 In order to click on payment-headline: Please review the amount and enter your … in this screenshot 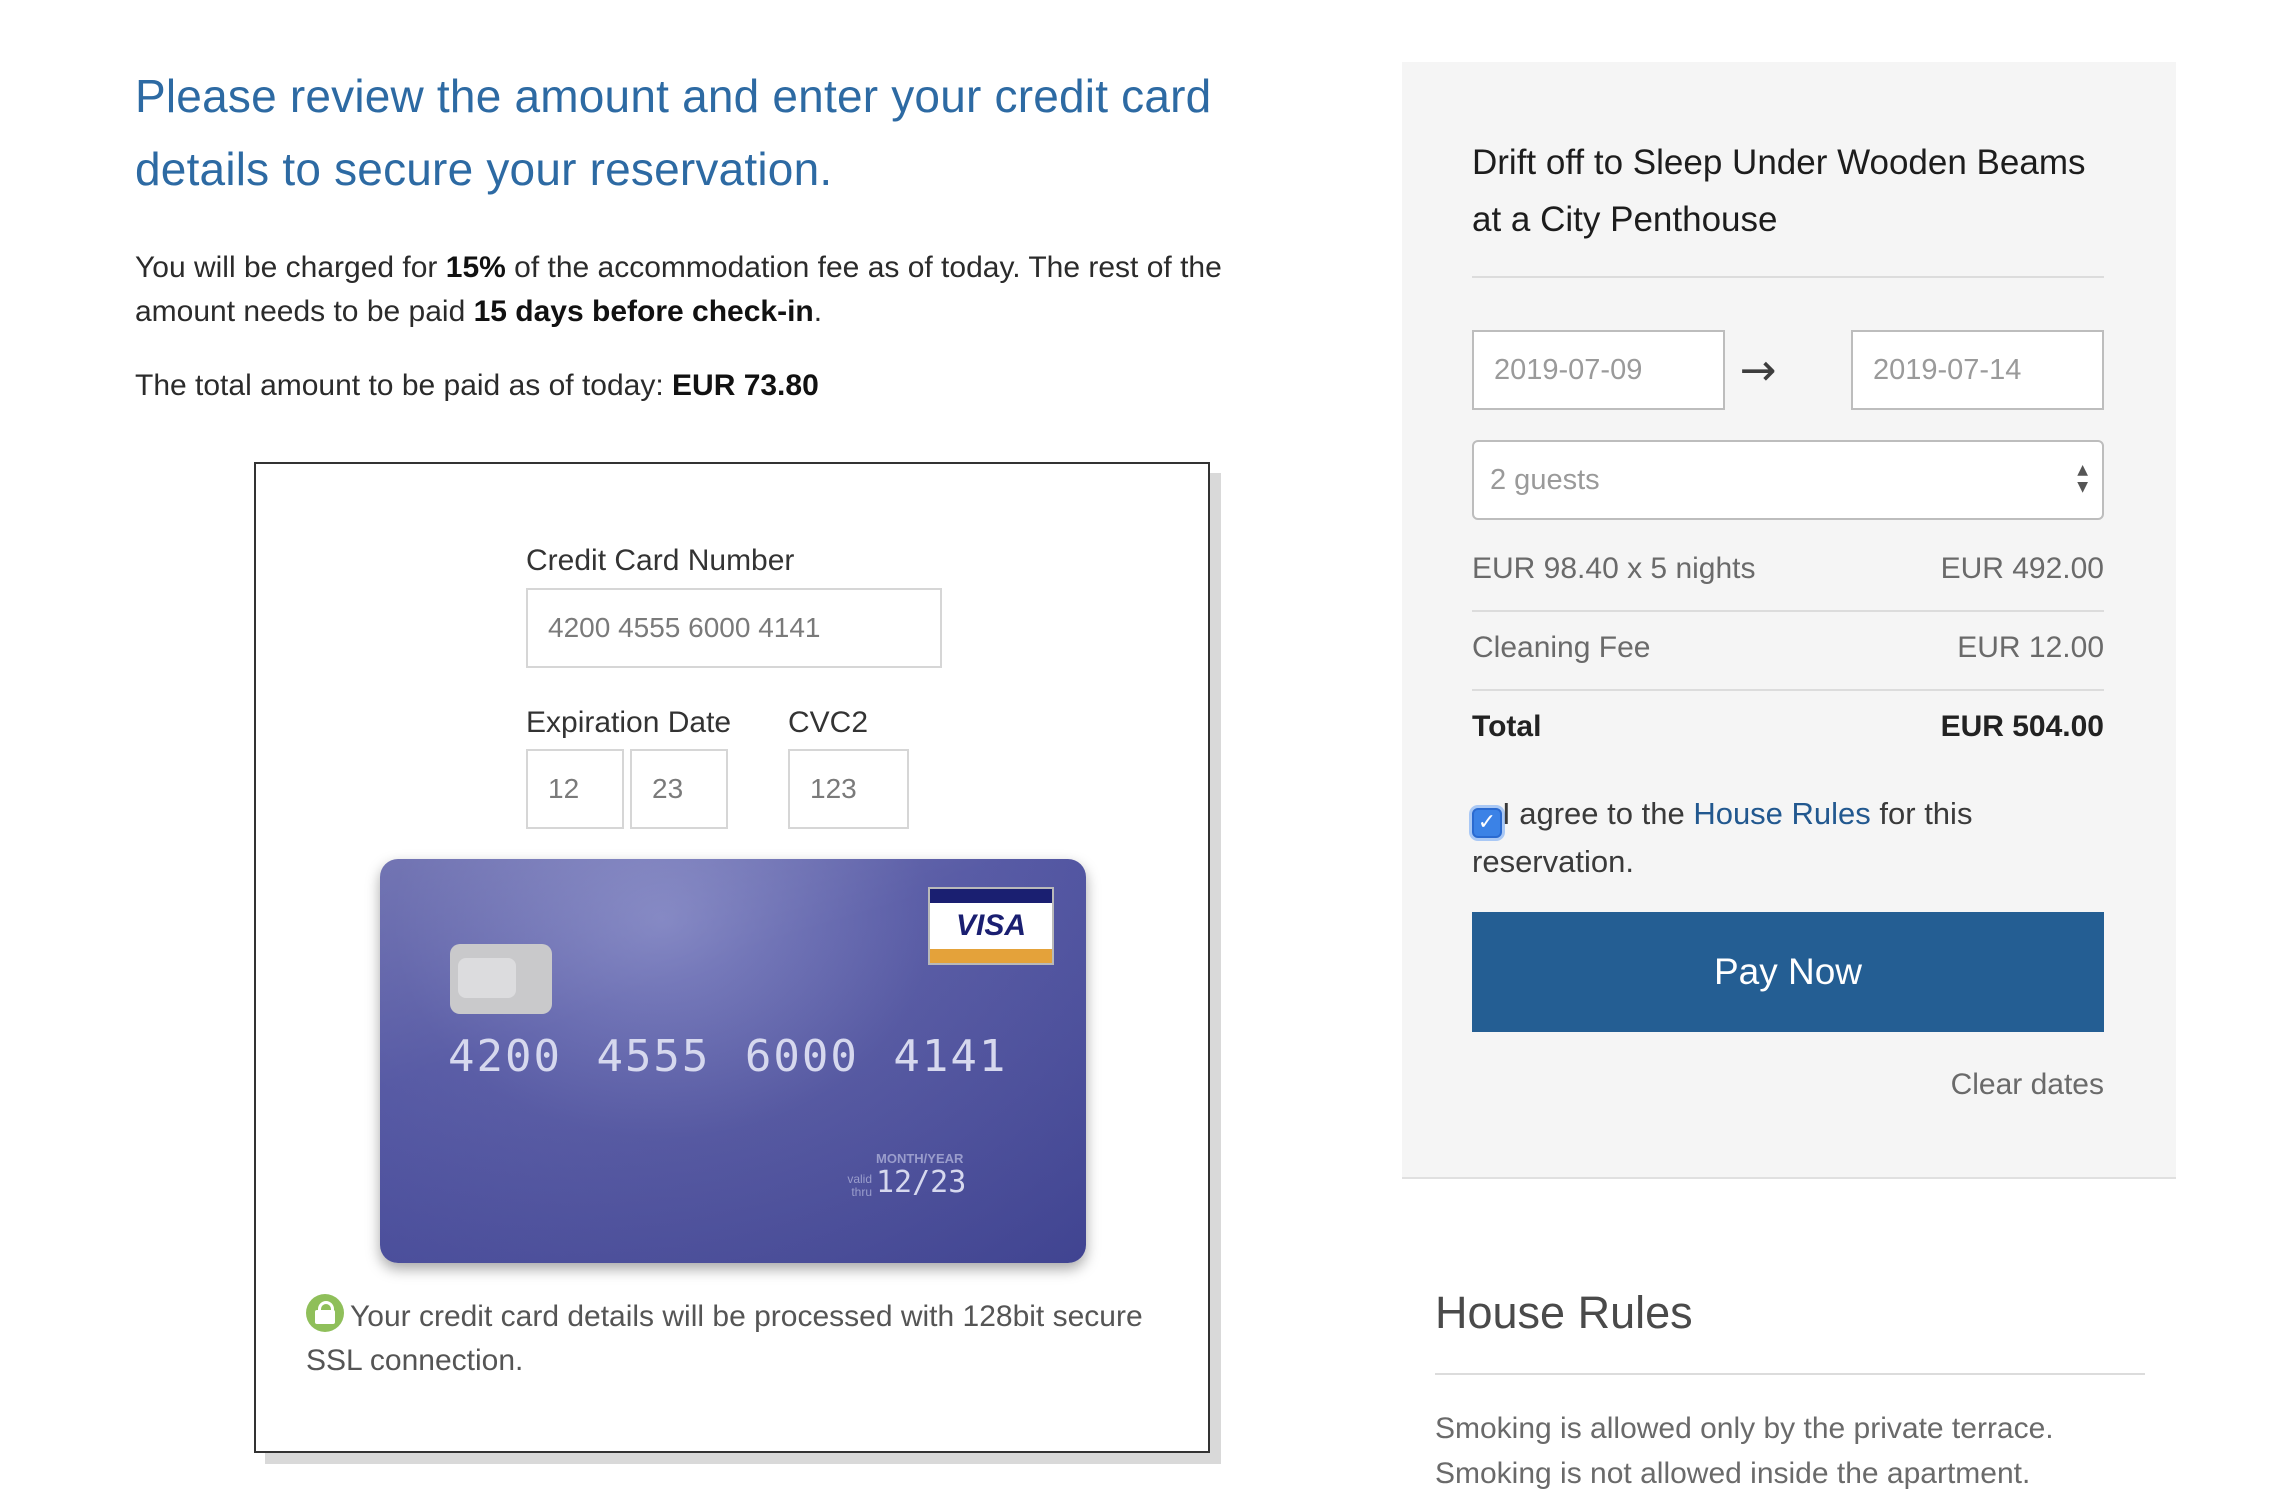, I will do `click(673, 132)`.